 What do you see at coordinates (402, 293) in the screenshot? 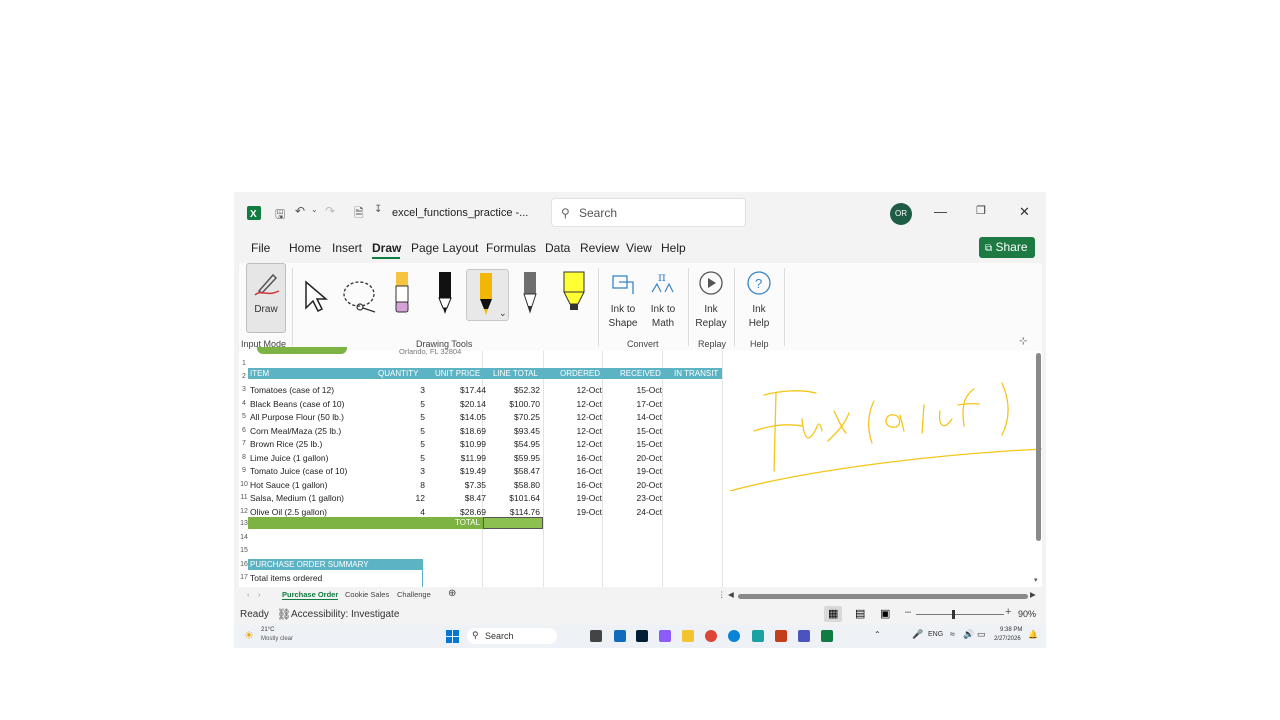
I see `eraser-pen-icon` at bounding box center [402, 293].